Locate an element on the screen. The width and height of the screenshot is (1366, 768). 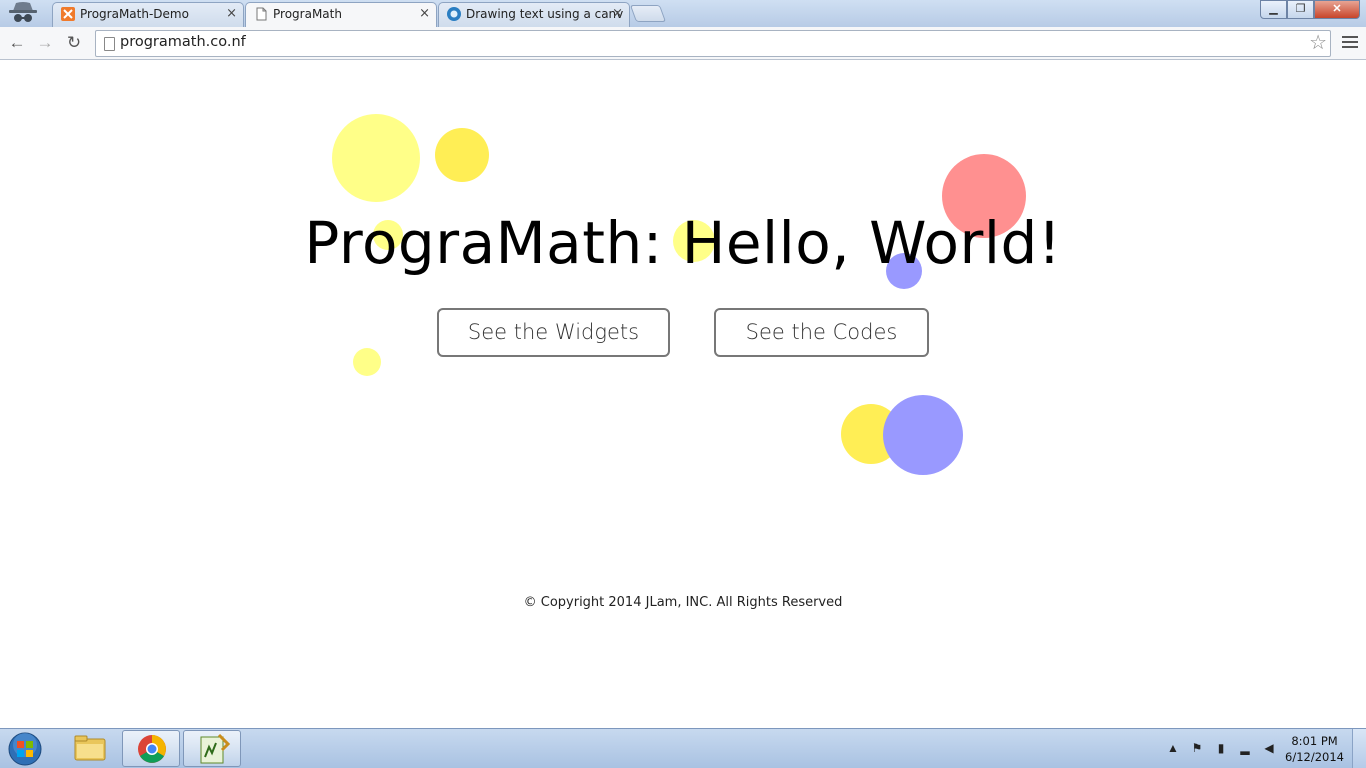
xampp-icon is located at coordinates (68, 14).